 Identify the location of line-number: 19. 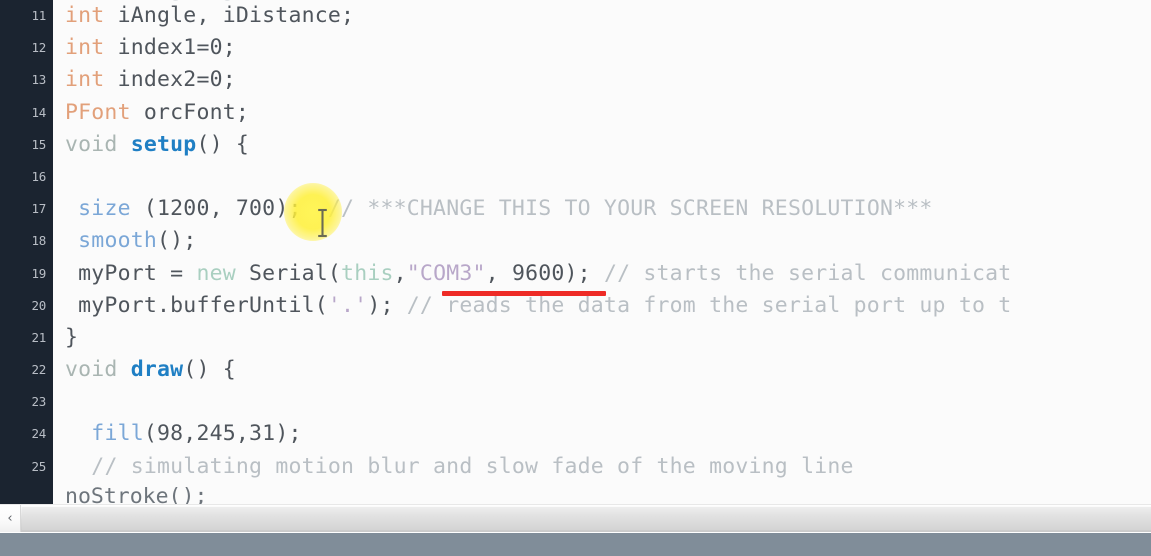
(39, 273).